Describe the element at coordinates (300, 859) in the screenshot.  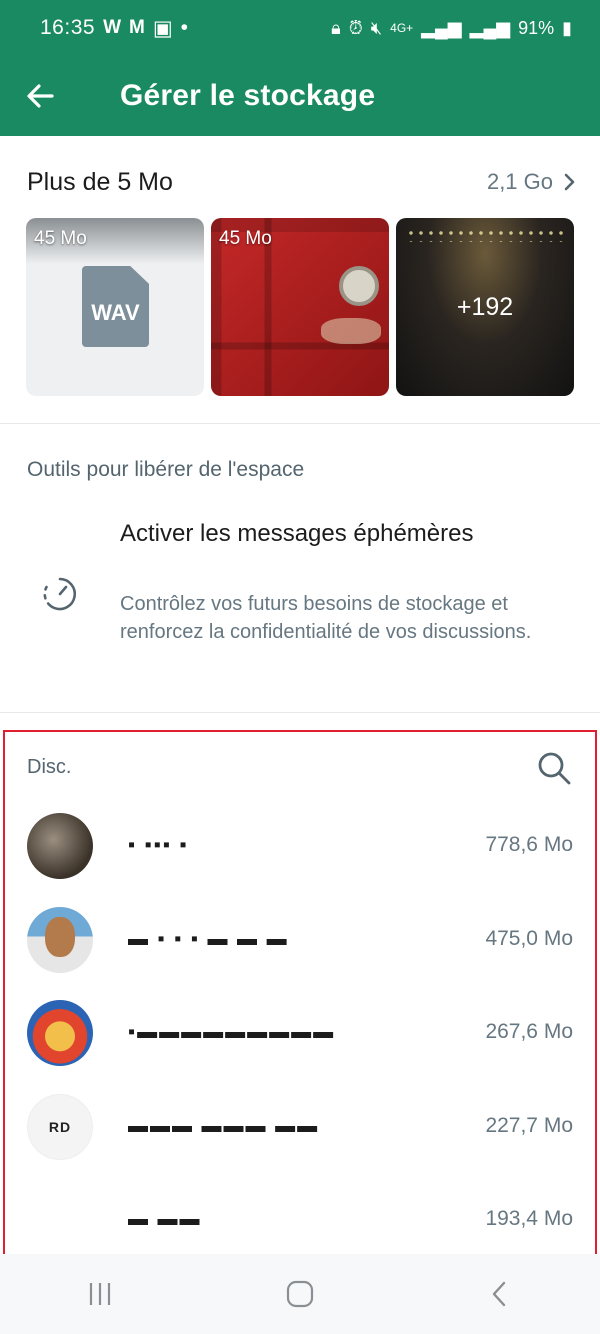
I see `chat-row: ▪ ▪▪▪ ▪ 778,6 Mo` at that location.